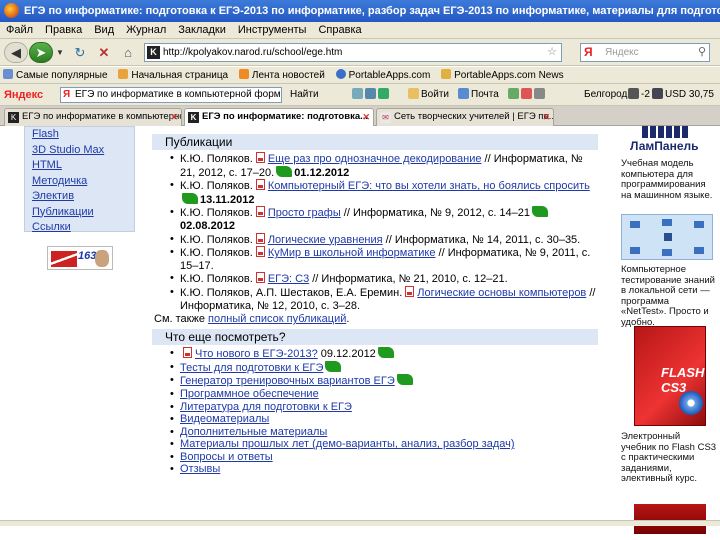 The image size is (720, 540). Describe the element at coordinates (93, 117) in the screenshot. I see `tab-ege-computer-form: K ЕГЭ по информатике в компьютерно... ✕` at that location.